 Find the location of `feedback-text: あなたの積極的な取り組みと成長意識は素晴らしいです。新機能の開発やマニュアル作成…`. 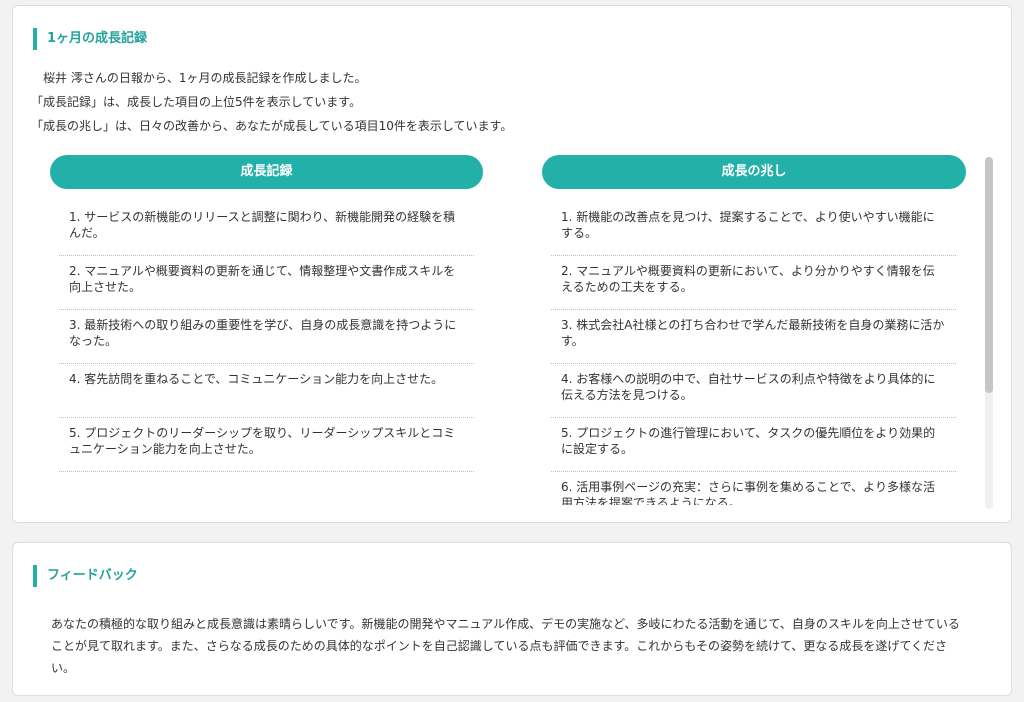

feedback-text: あなたの積極的な取り組みと成長意識は素晴らしいです。新機能の開発やマニュアル作成… is located at coordinates (505, 646).